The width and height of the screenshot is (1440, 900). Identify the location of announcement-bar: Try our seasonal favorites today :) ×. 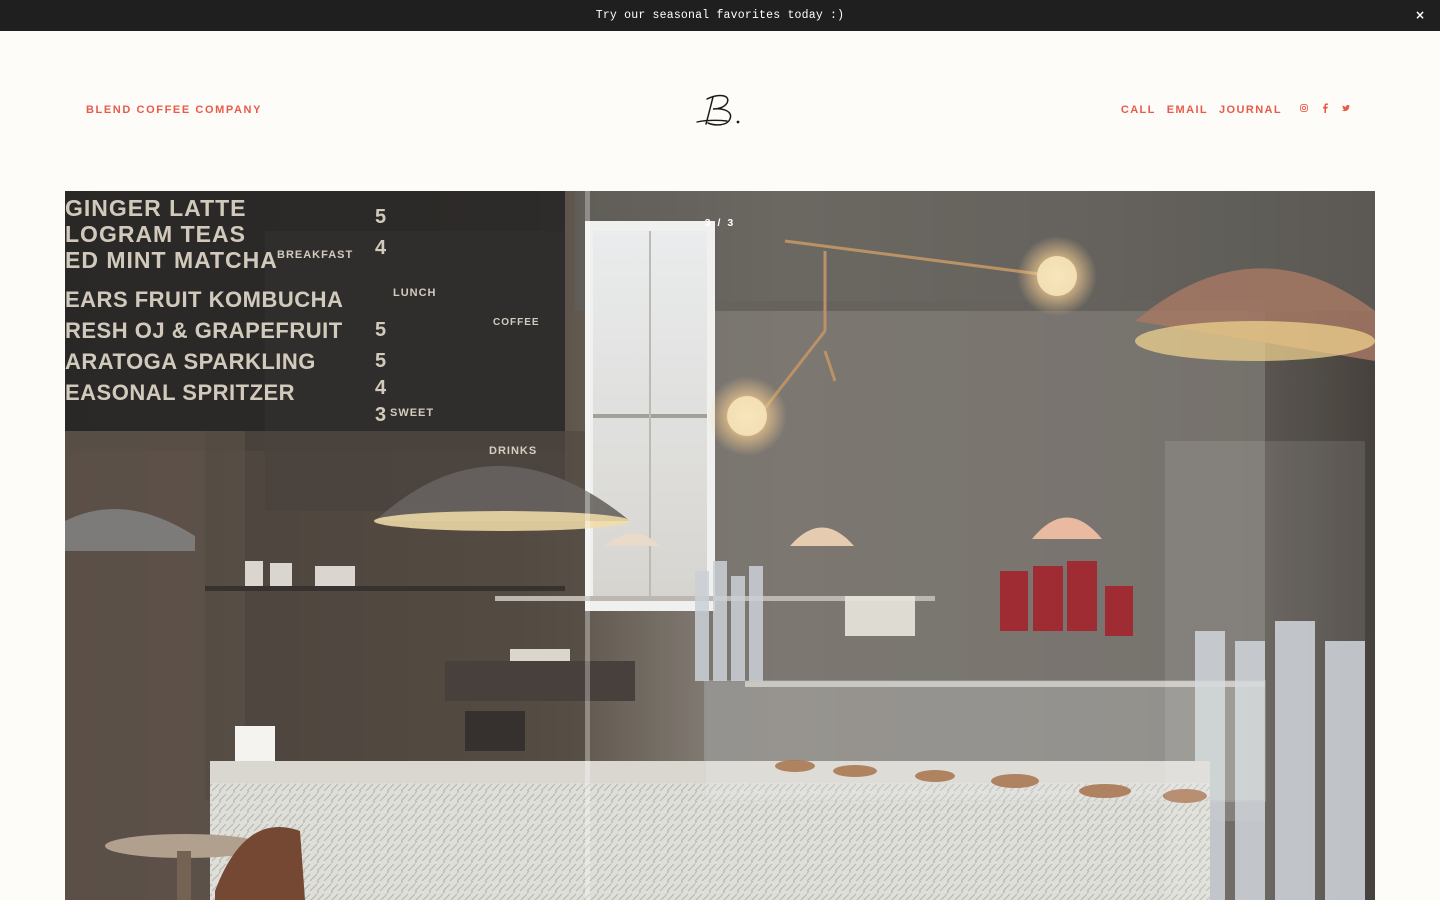
(720, 15).